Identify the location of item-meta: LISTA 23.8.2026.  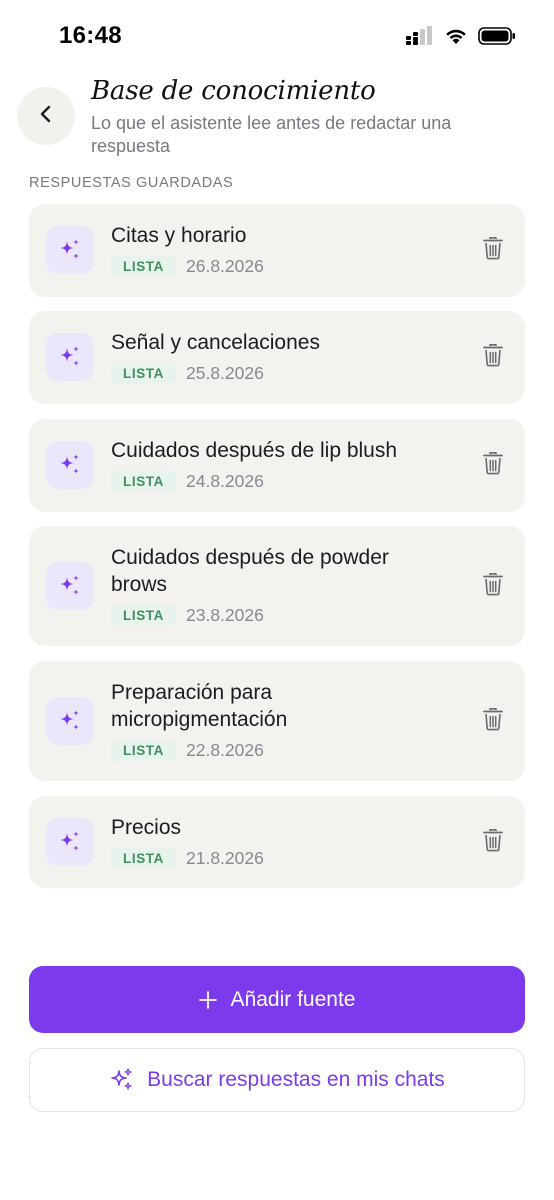
(187, 615).